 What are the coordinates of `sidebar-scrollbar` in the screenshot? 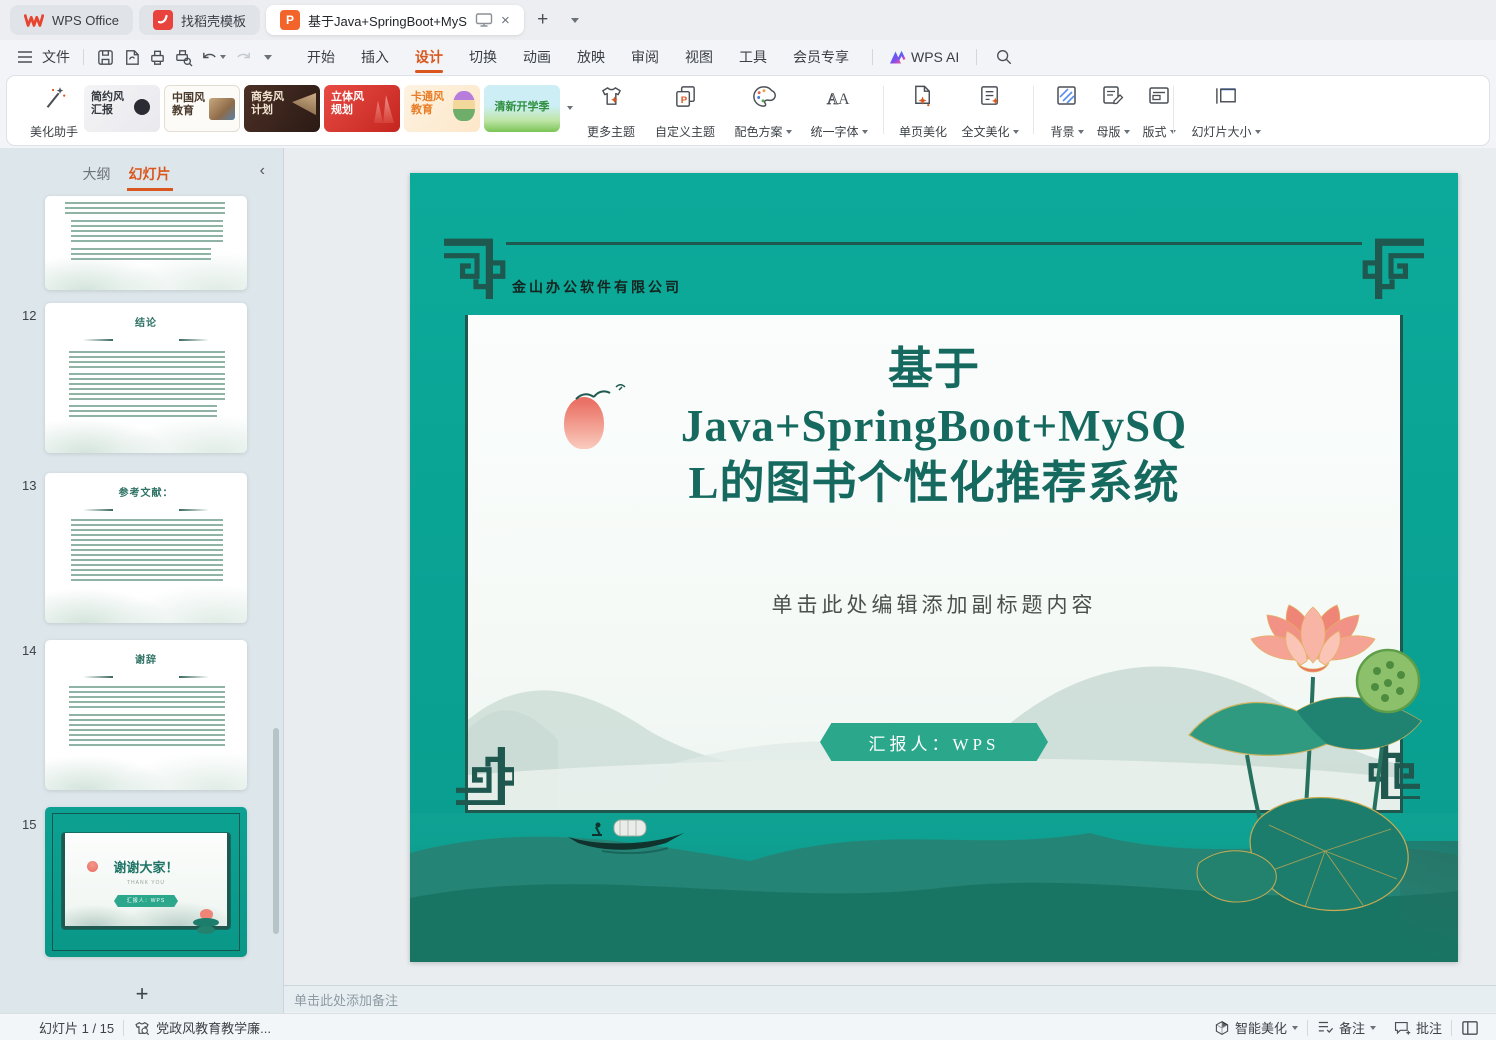 It's located at (276, 831).